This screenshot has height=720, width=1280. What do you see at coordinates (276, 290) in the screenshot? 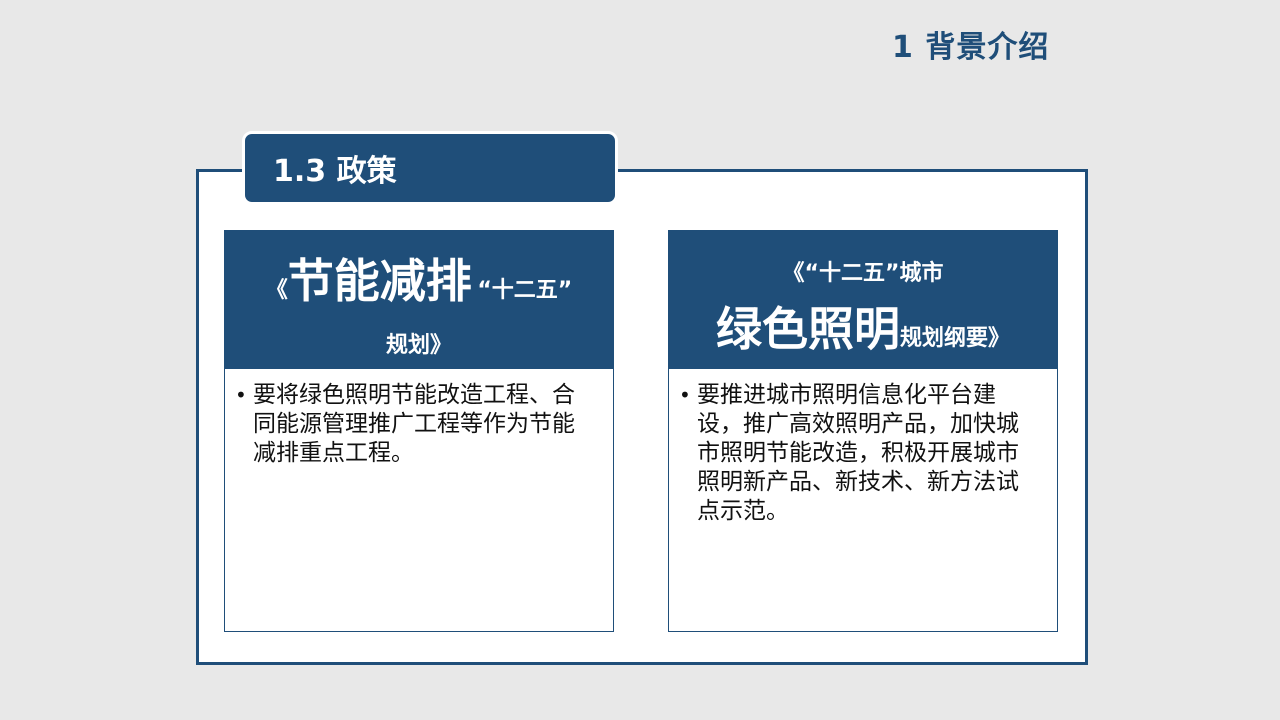
I see `open-bracket: 《` at bounding box center [276, 290].